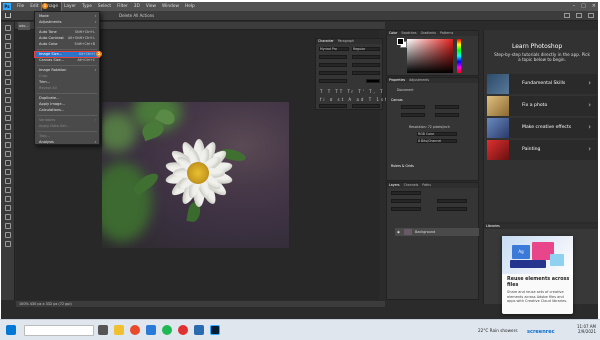  Describe the element at coordinates (591, 15) in the screenshot. I see `share-icon` at that location.